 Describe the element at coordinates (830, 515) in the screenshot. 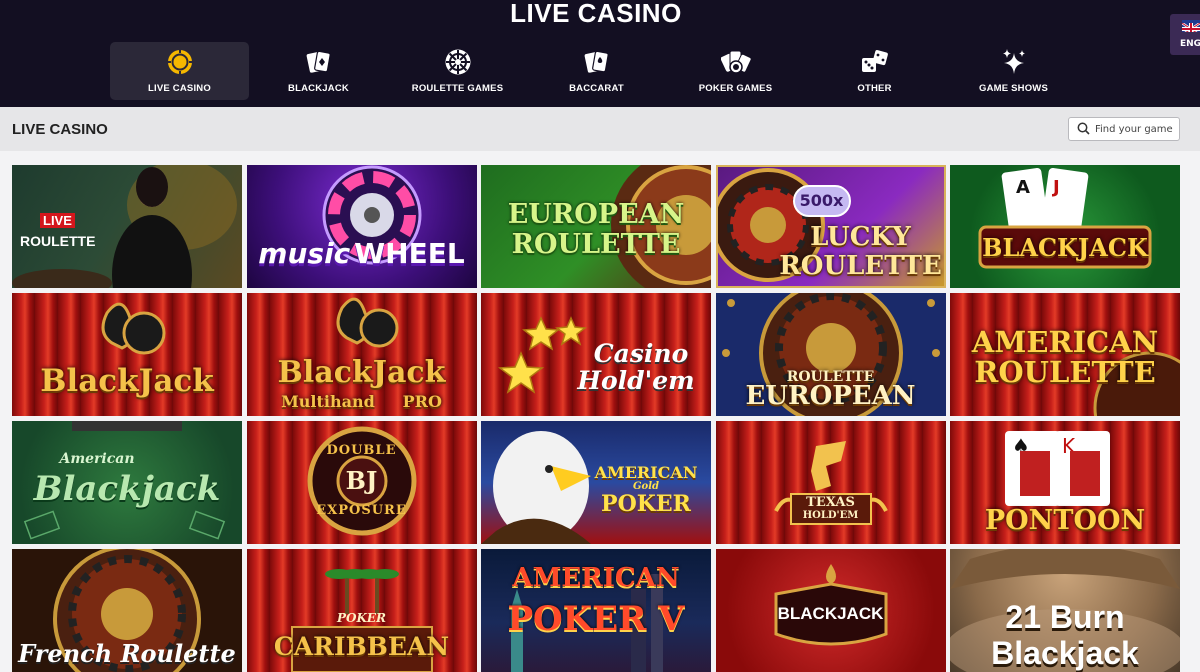

I see `game-title-line2: HOLD'EM` at that location.